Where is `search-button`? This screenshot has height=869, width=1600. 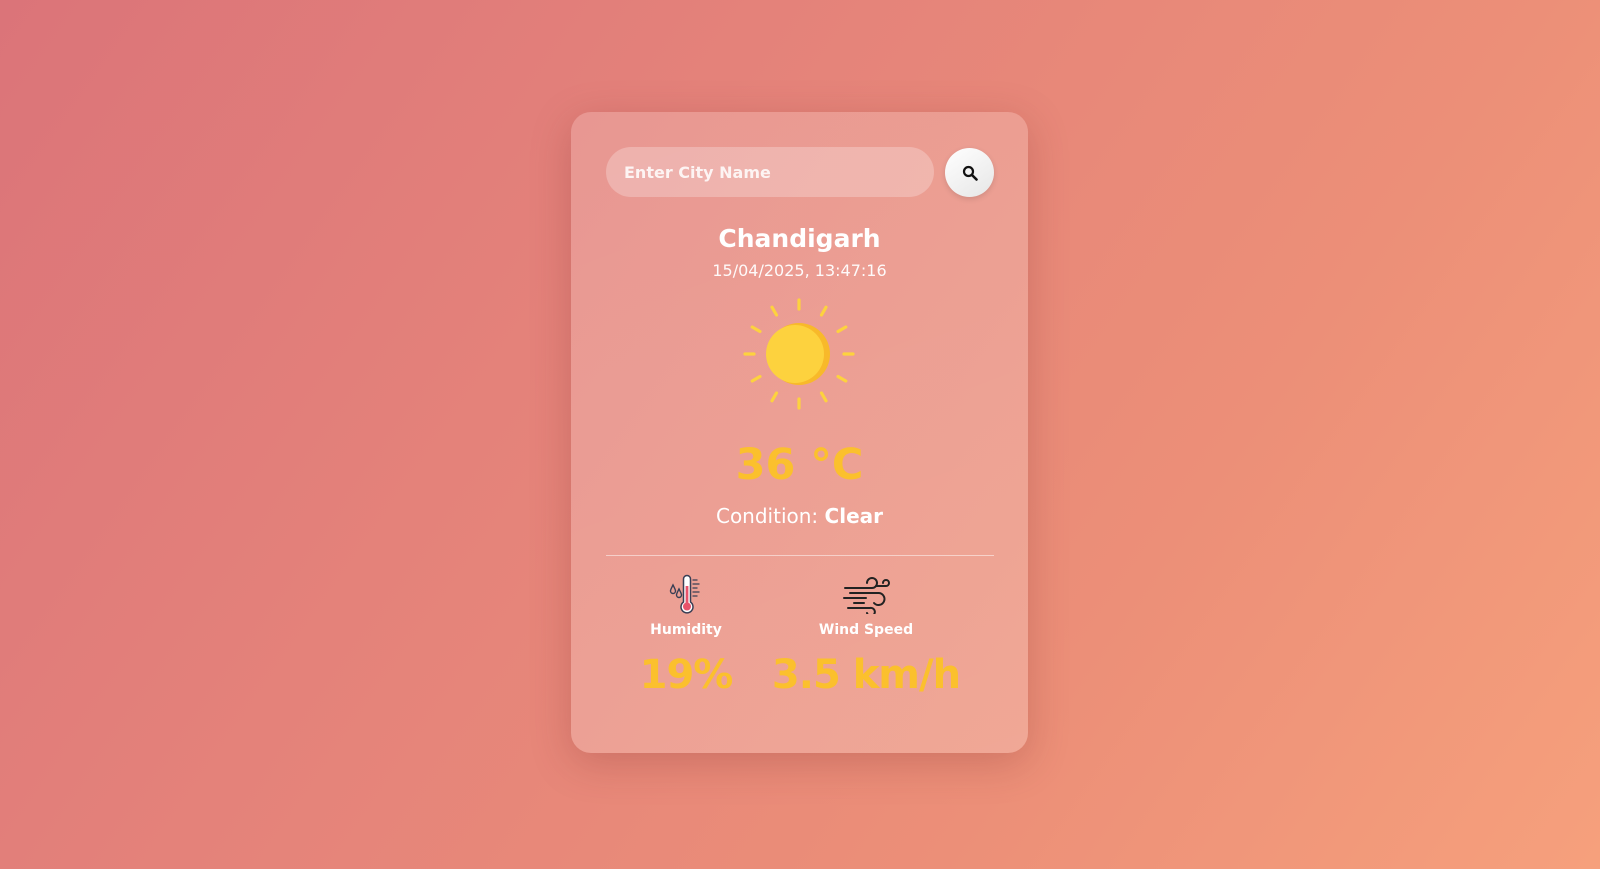
search-button is located at coordinates (969, 172).